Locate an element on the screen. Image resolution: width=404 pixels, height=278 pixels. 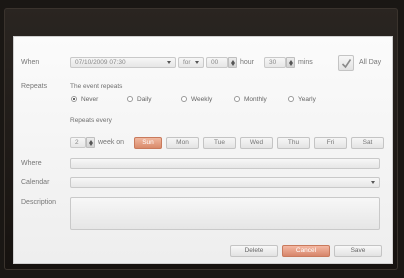
calendar-label: Calendar is located at coordinates (35, 182).